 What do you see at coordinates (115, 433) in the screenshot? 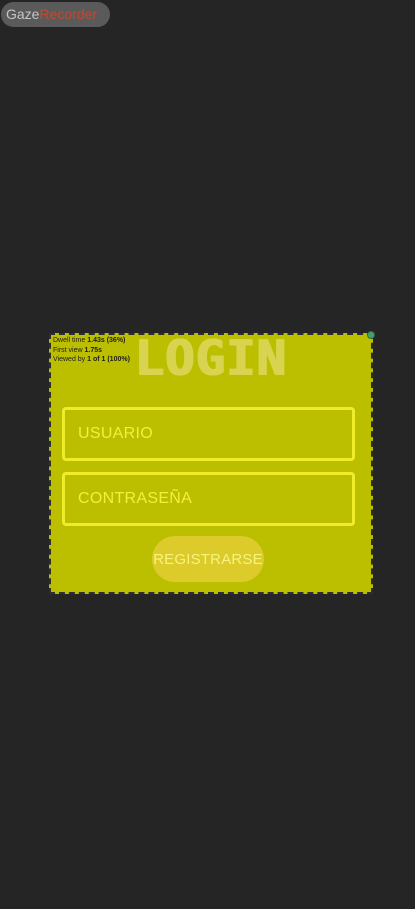
I see `username-placeholder: USUARIO` at bounding box center [115, 433].